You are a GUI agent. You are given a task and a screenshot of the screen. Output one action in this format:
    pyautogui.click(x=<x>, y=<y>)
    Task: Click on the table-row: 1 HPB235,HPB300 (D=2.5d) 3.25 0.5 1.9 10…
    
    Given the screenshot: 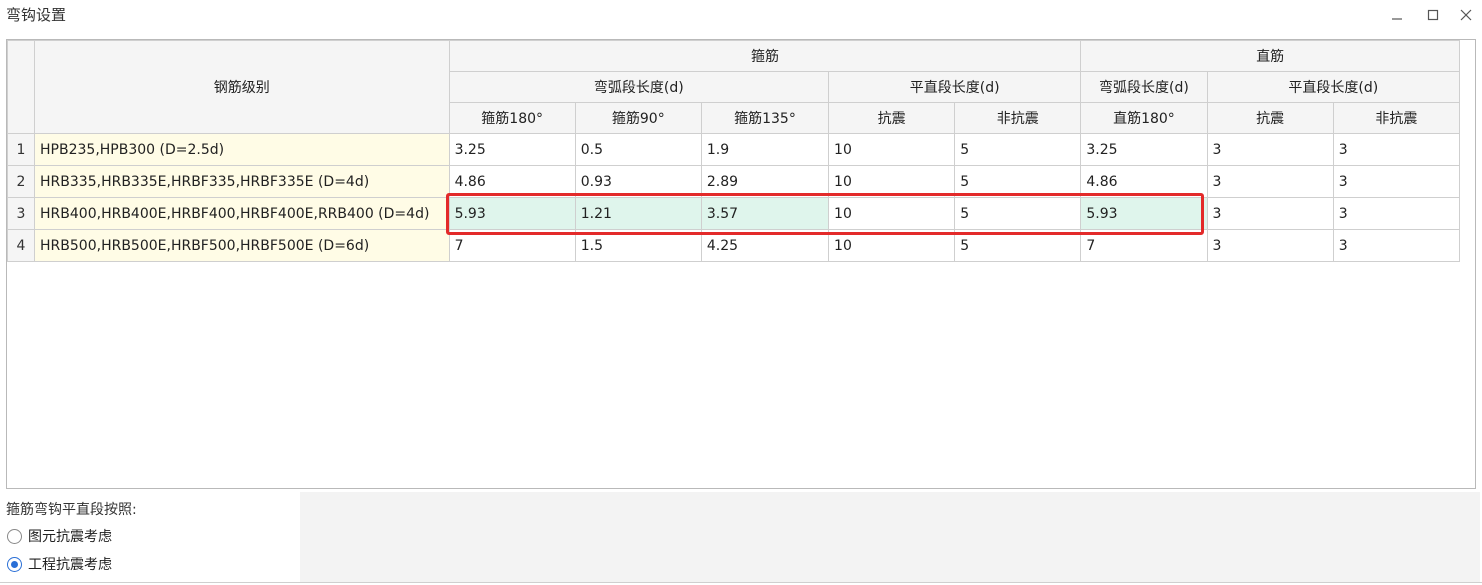 What is the action you would take?
    pyautogui.click(x=733, y=149)
    